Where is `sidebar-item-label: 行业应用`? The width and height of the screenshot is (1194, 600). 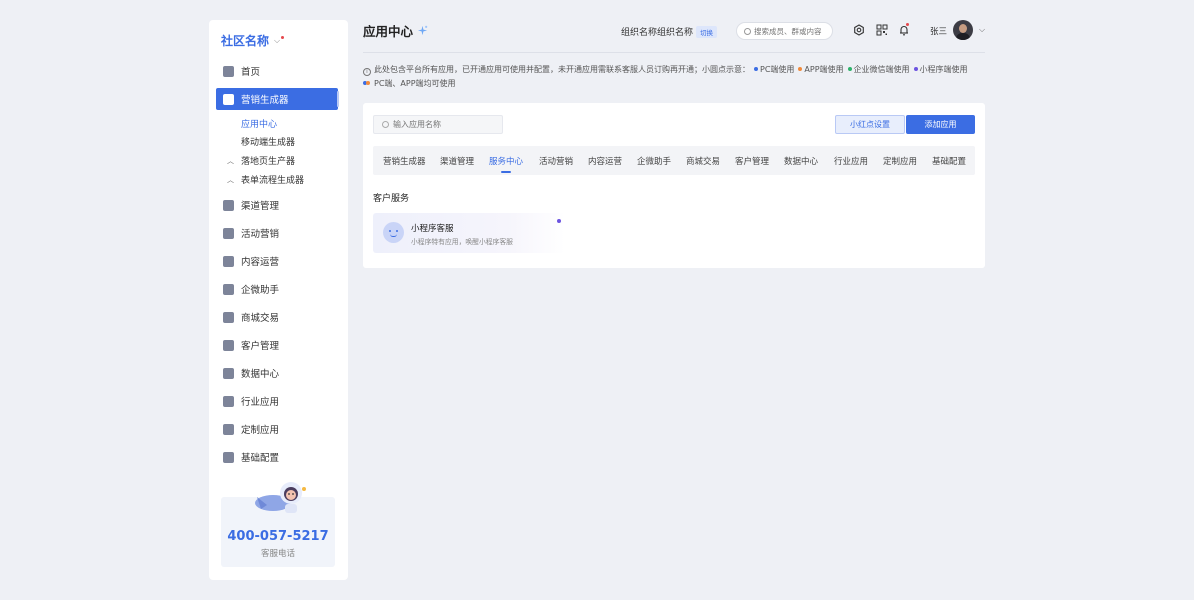
sidebar-item-label: 行业应用 is located at coordinates (260, 402).